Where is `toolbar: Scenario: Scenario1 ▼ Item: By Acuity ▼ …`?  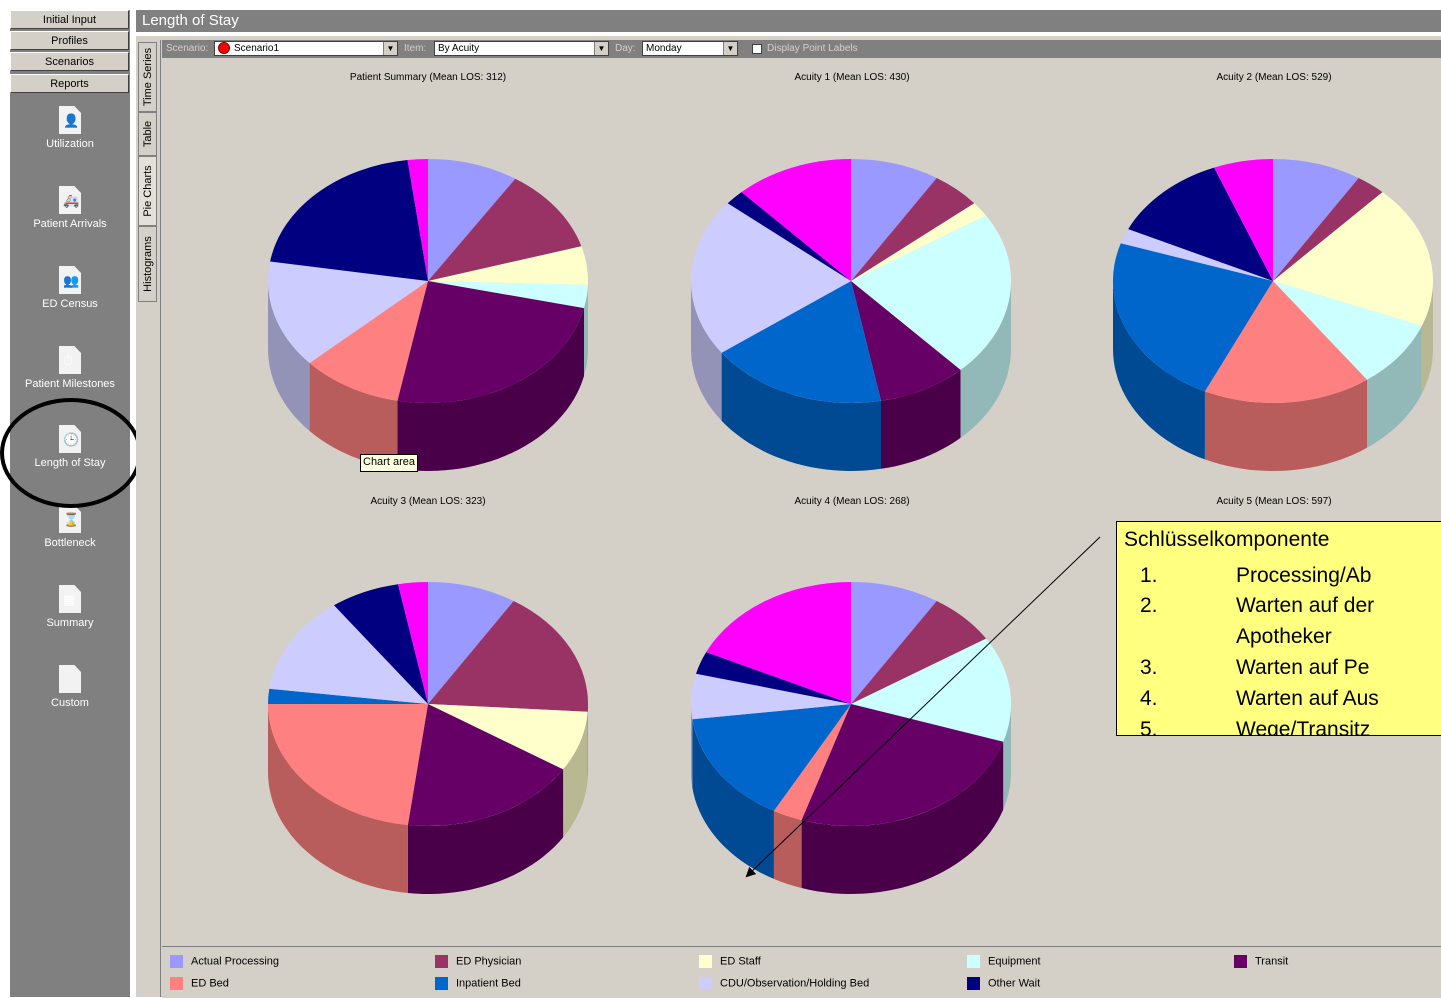
toolbar: Scenario: Scenario1 ▼ Item: By Acuity ▼ … is located at coordinates (801, 49).